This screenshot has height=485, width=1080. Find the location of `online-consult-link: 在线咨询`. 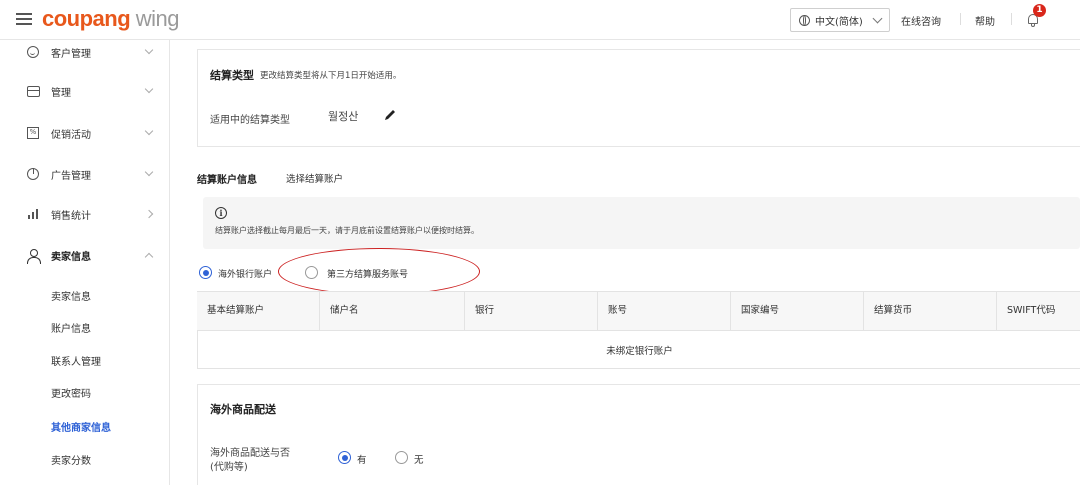

online-consult-link: 在线咨询 is located at coordinates (921, 20).